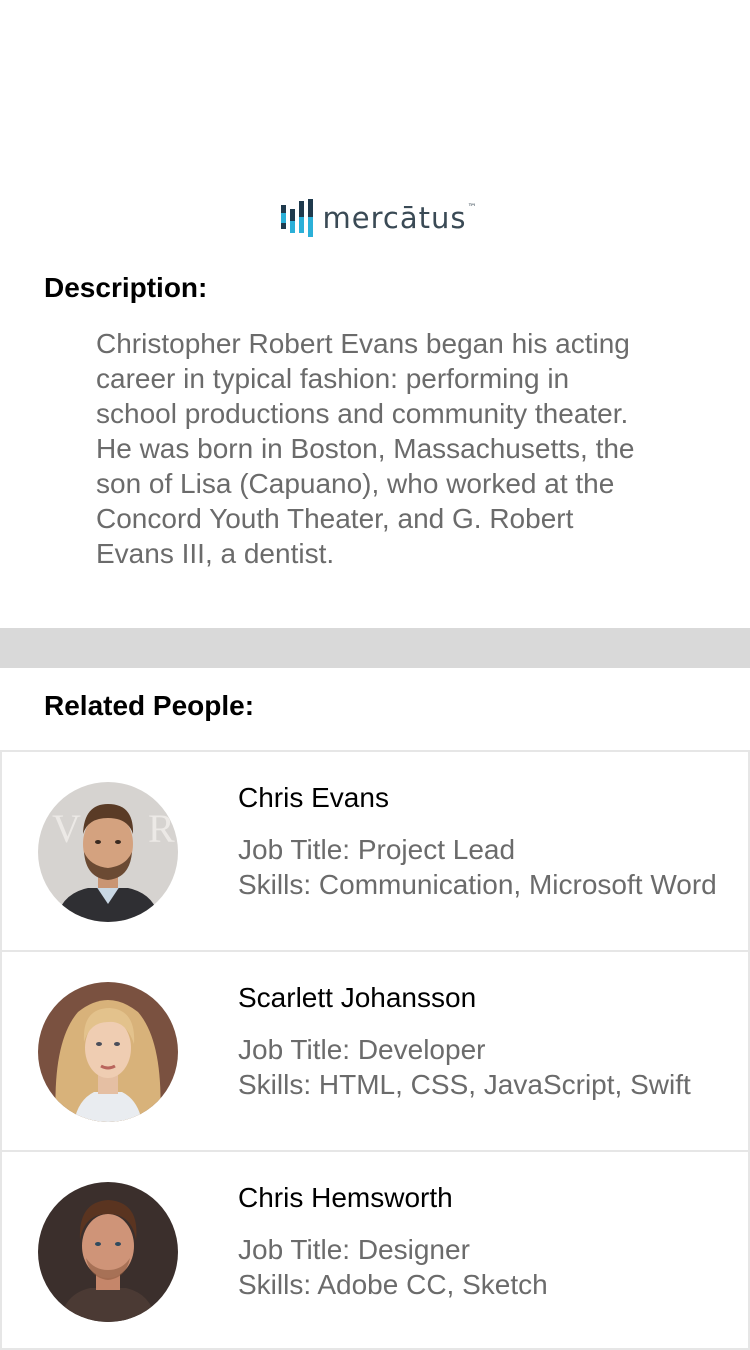 The height and width of the screenshot is (1350, 750). What do you see at coordinates (477, 884) in the screenshot?
I see `person-skills: Skills: Communication, Microsoft Word` at bounding box center [477, 884].